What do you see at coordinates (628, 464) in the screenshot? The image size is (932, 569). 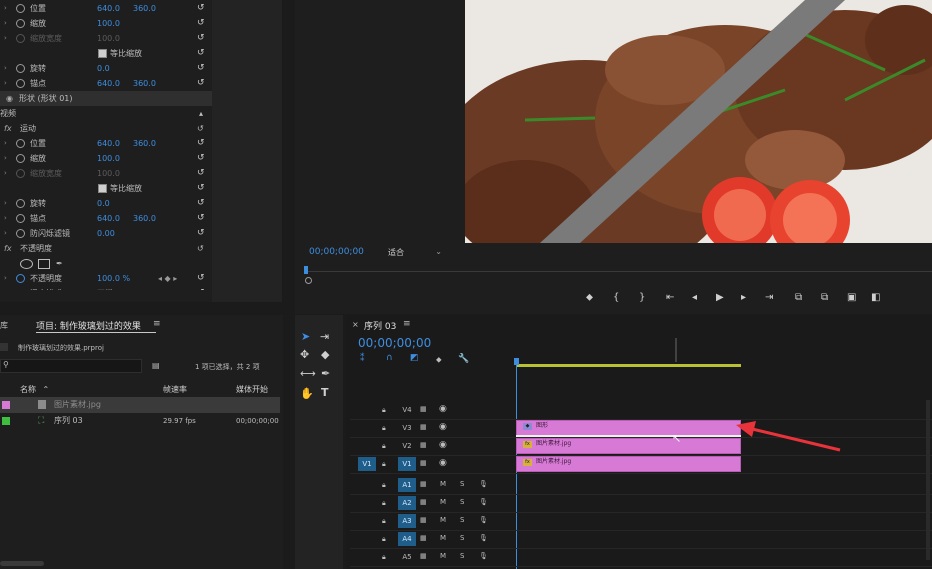 I see `clip-image-v1: fx 图片素材.jpg` at bounding box center [628, 464].